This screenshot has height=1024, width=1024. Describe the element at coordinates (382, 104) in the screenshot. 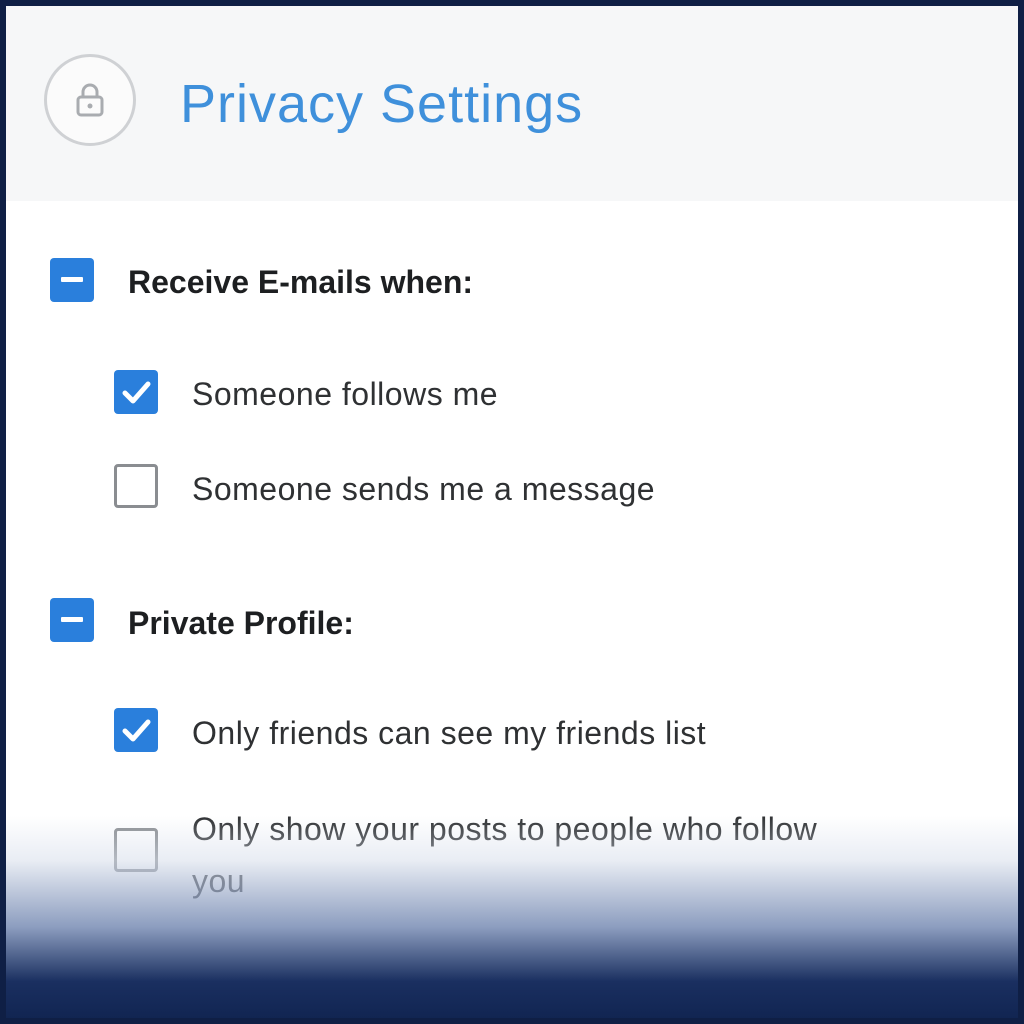

I see `page-title: Privacy Settings` at that location.